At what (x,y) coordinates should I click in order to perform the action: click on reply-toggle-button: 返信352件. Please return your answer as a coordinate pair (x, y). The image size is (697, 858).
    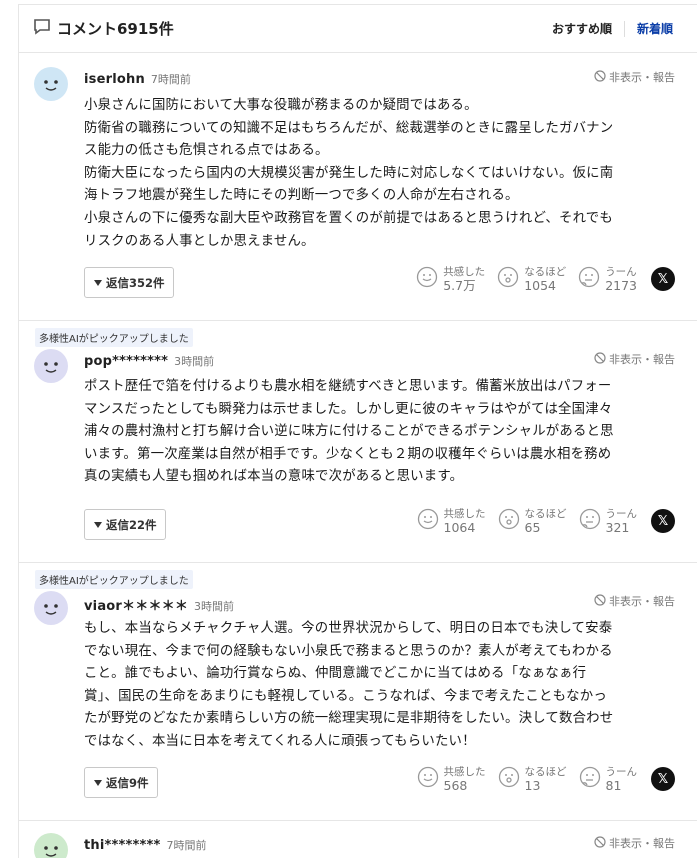
    Looking at the image, I should click on (129, 282).